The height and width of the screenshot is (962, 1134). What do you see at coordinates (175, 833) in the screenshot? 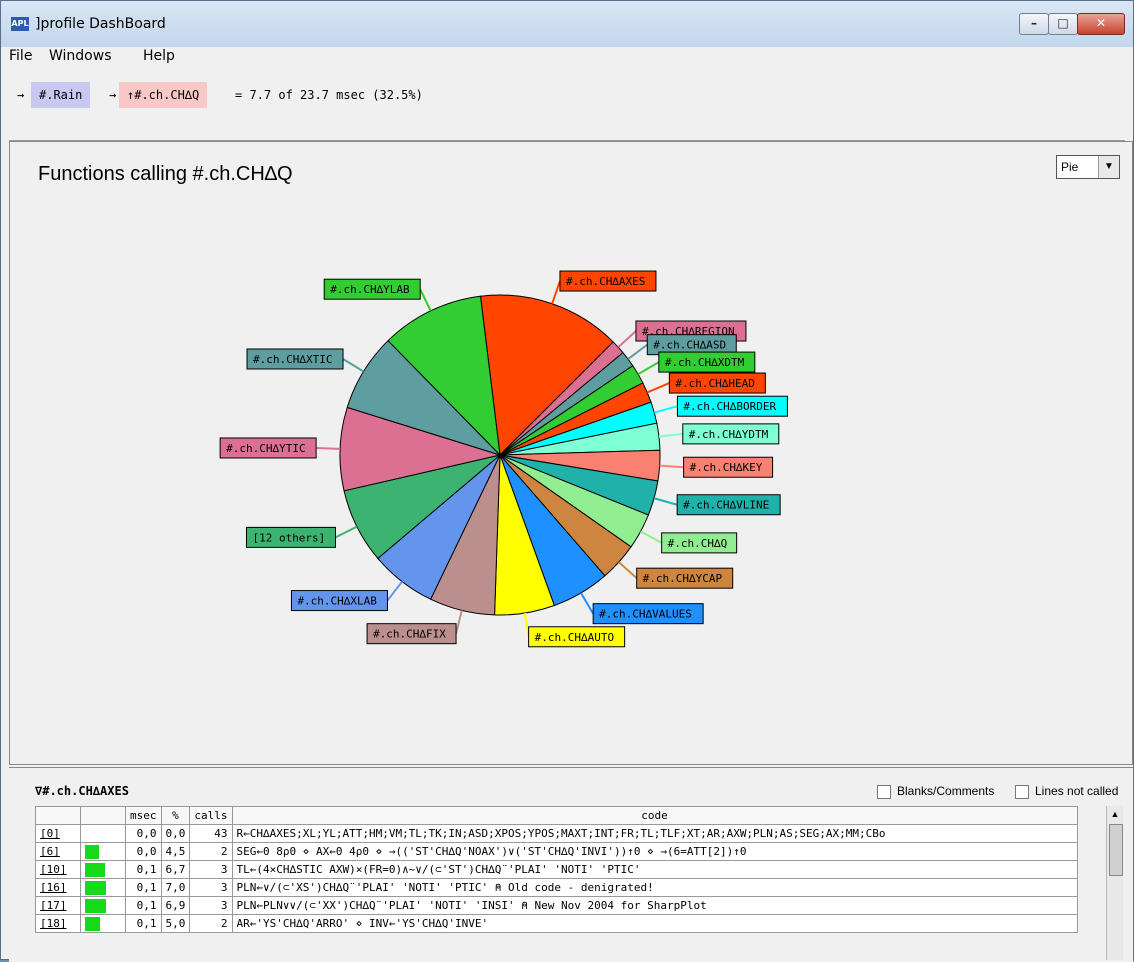
I see `pct-cell: 0,0` at bounding box center [175, 833].